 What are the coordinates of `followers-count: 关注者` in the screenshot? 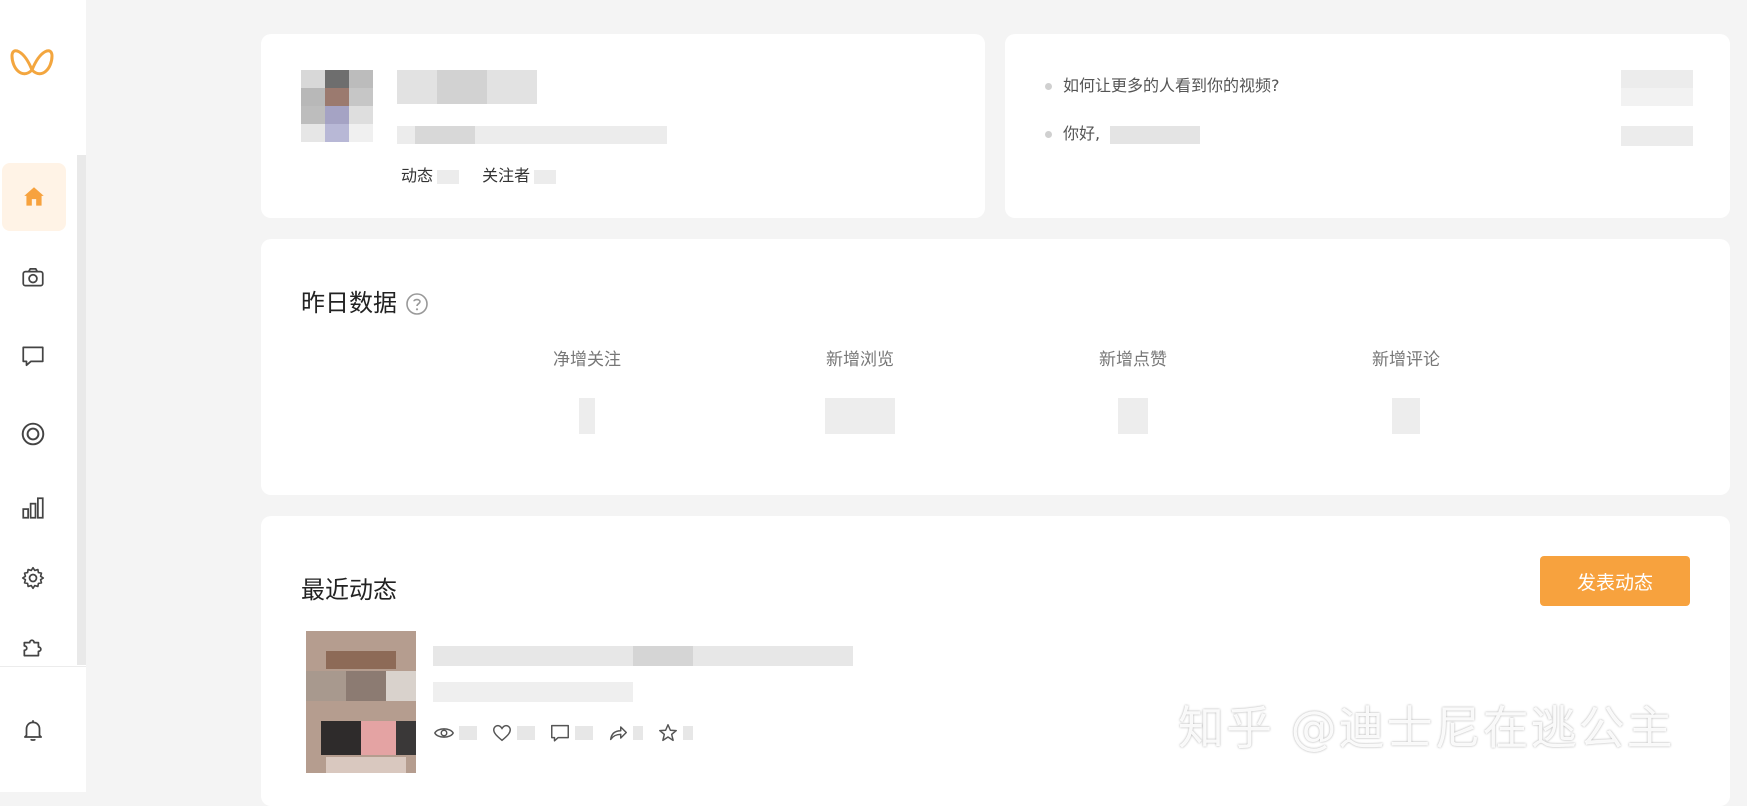 It's located at (519, 174).